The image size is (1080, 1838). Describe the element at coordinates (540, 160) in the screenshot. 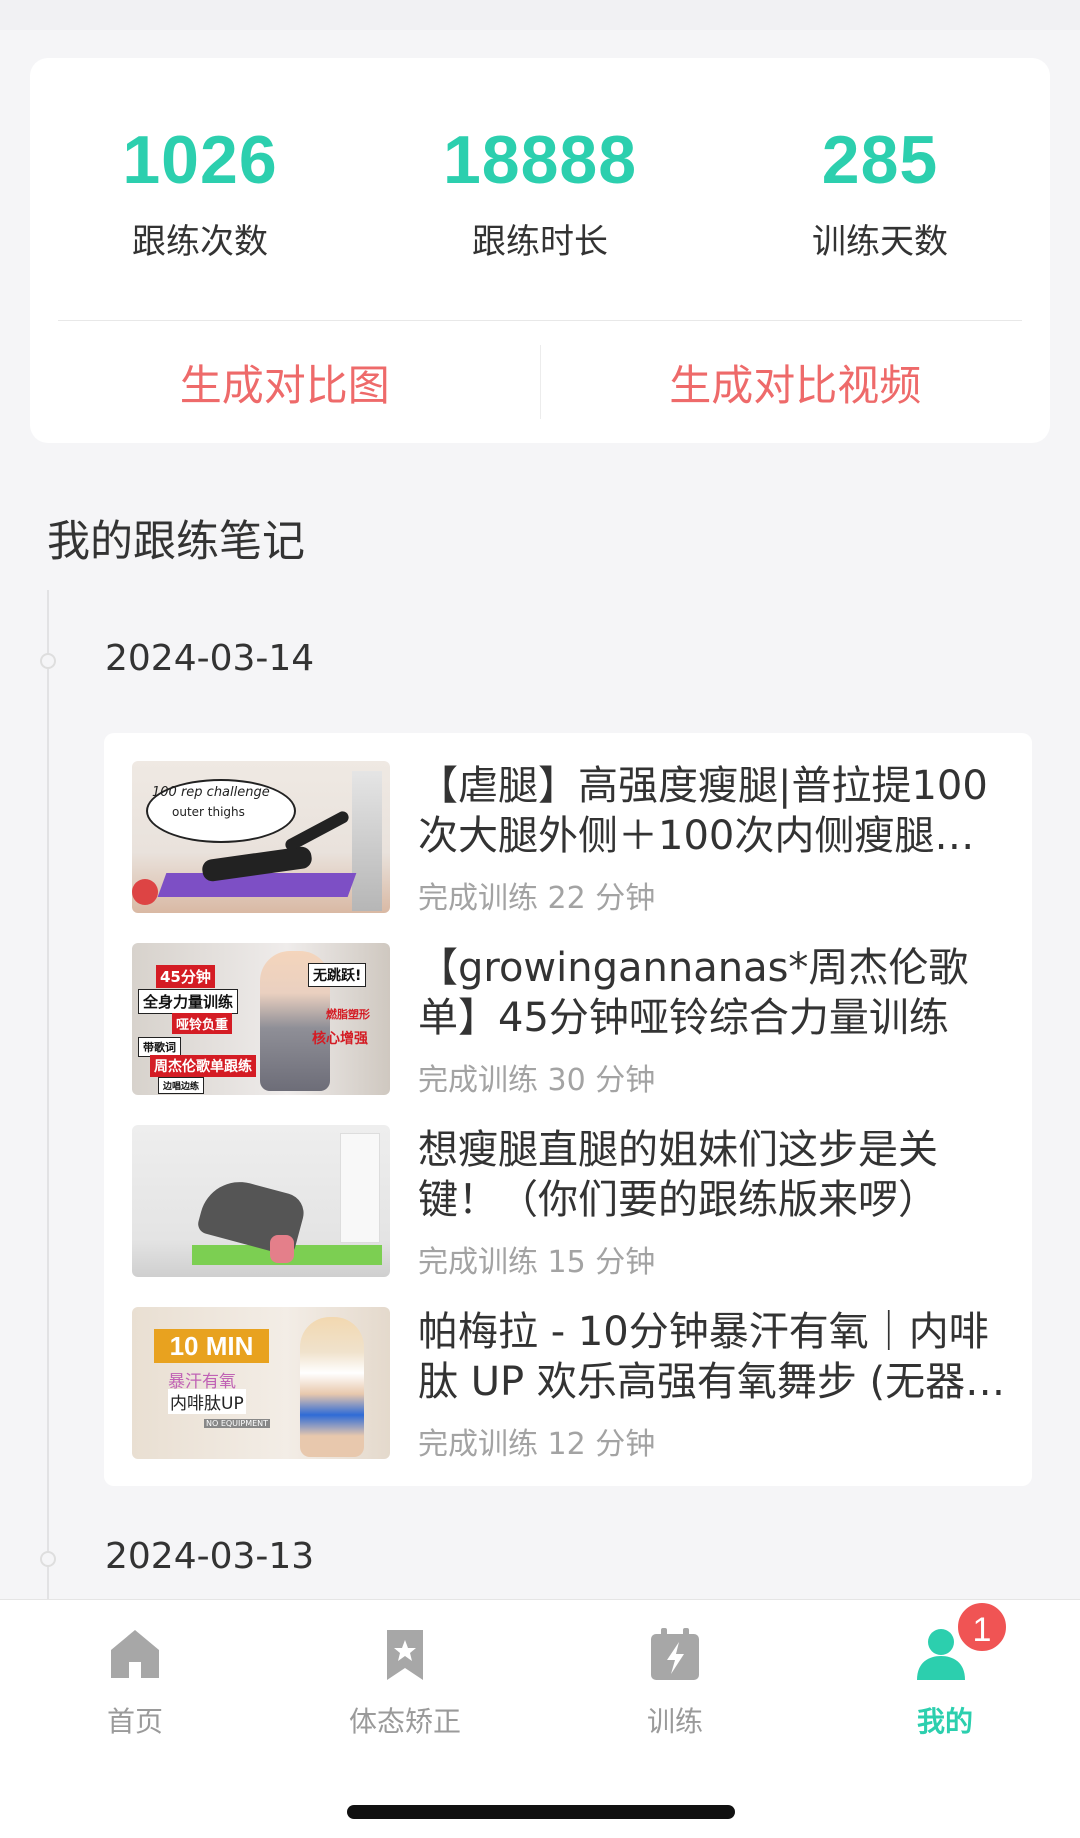

I see `stat-value: 18888` at that location.